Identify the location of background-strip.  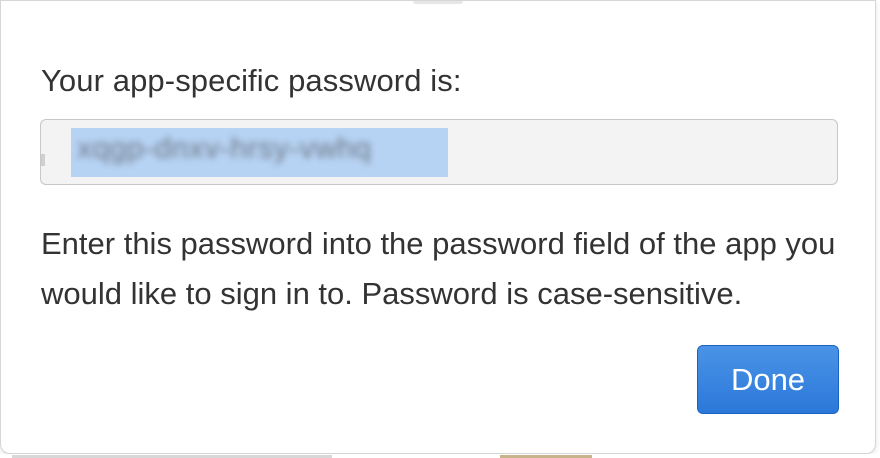
(440, 456).